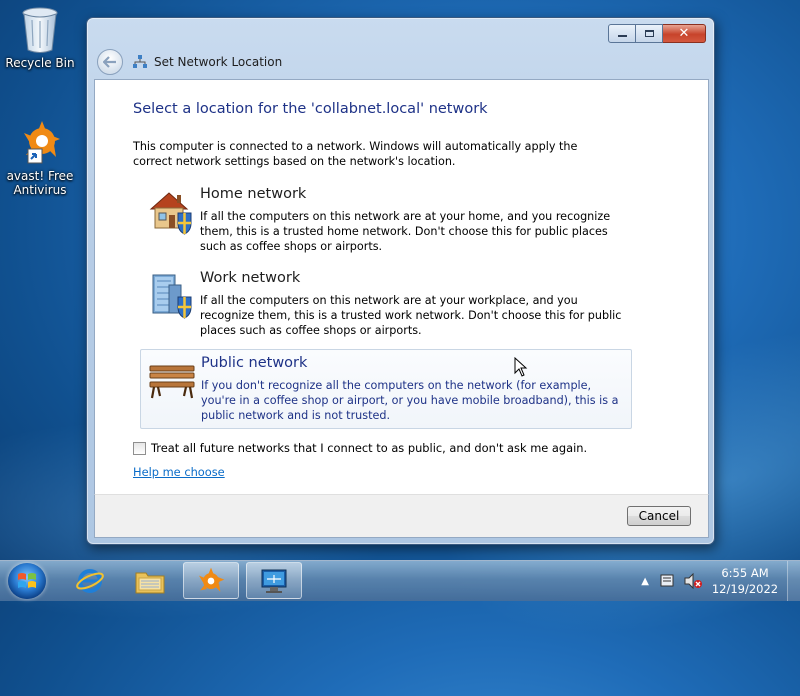  I want to click on taskbar: ▲ 6:55 AM 12/19/2022, so click(400, 580).